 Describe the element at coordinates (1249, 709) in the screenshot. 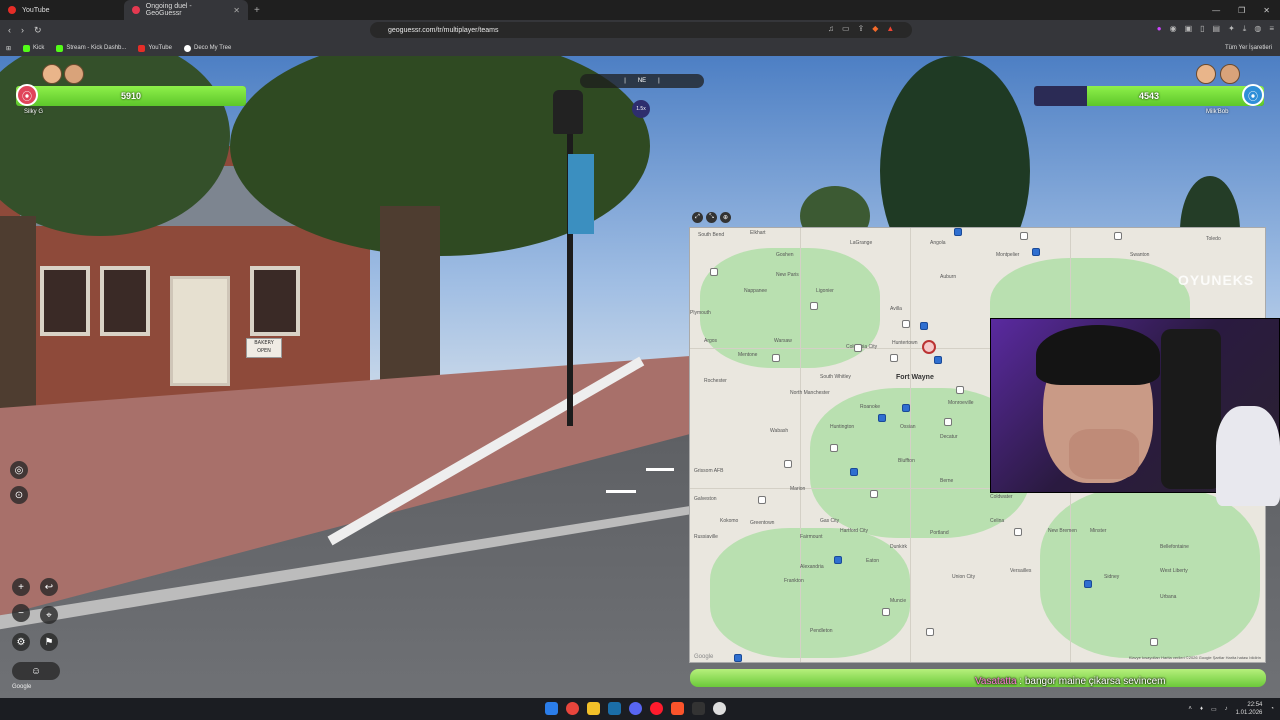

I see `clock: 22:54 1.01.2026` at that location.